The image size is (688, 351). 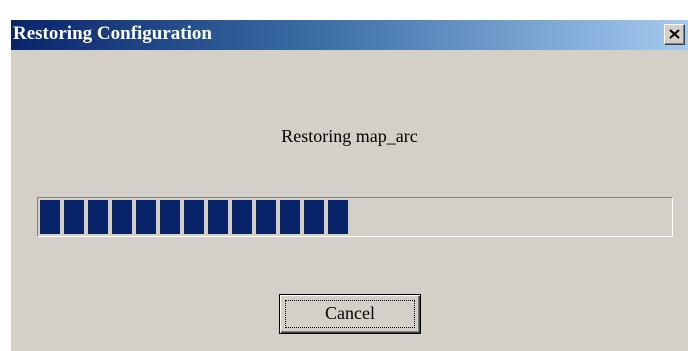 I want to click on status-message: Restoring map_arc, so click(x=349, y=136).